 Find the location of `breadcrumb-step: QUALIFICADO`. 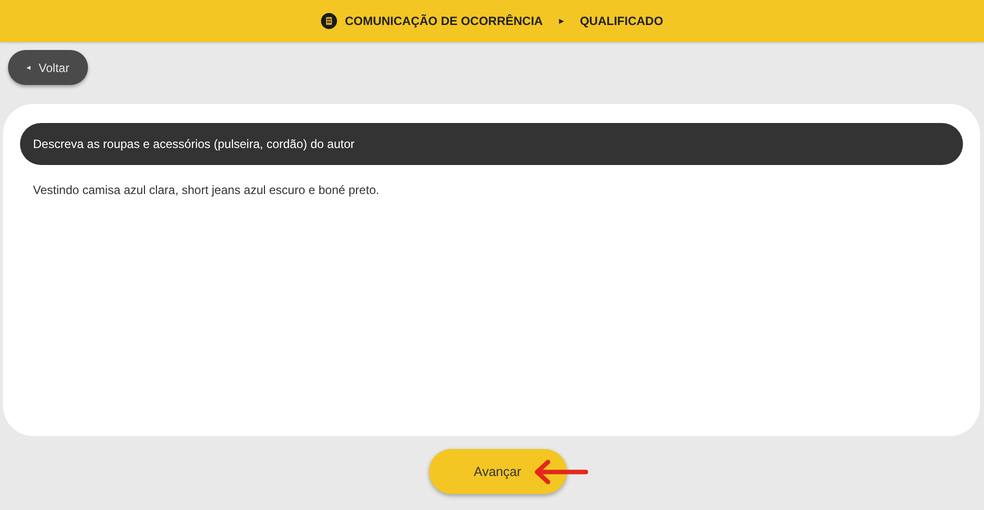

breadcrumb-step: QUALIFICADO is located at coordinates (622, 21).